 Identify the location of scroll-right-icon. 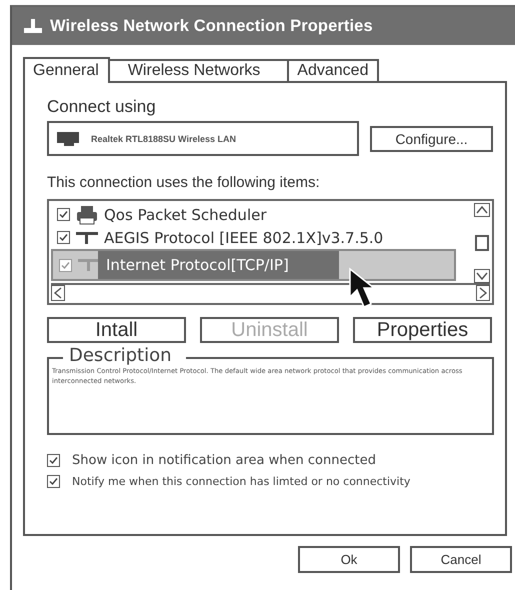
(483, 293).